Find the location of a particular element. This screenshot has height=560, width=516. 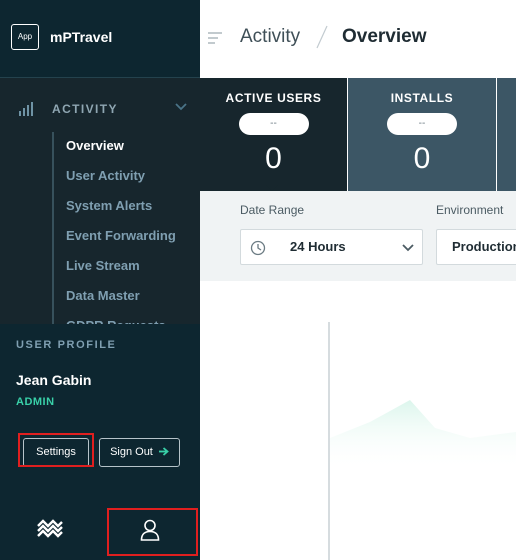

user-name: Jean Gabin is located at coordinates (54, 380).